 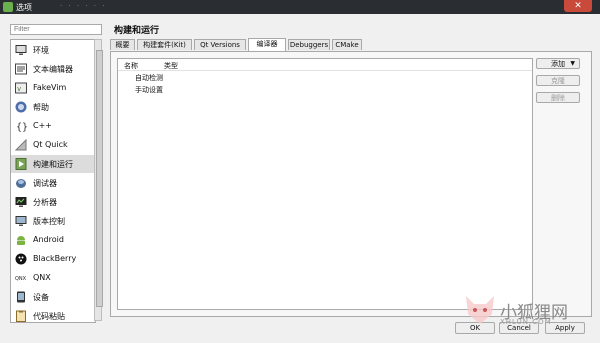 What do you see at coordinates (49, 316) in the screenshot?
I see `sidebar-item-label: 代码粘贴` at bounding box center [49, 316].